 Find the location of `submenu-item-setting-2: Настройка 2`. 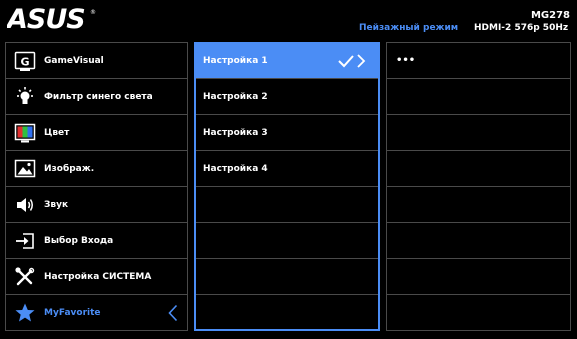

submenu-item-setting-2: Настройка 2 is located at coordinates (287, 97).